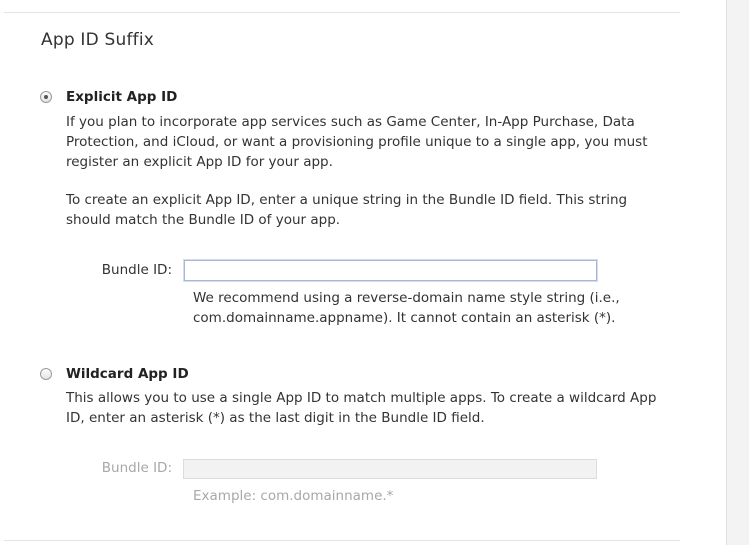 The image size is (749, 545). Describe the element at coordinates (127, 374) in the screenshot. I see `wildcard-app-id-label: Wildcard App ID` at that location.